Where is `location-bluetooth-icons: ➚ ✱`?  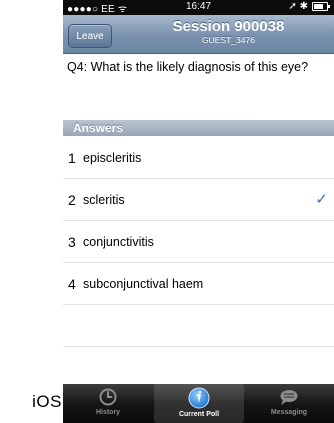
location-bluetooth-icons: ➚ ✱ is located at coordinates (298, 6).